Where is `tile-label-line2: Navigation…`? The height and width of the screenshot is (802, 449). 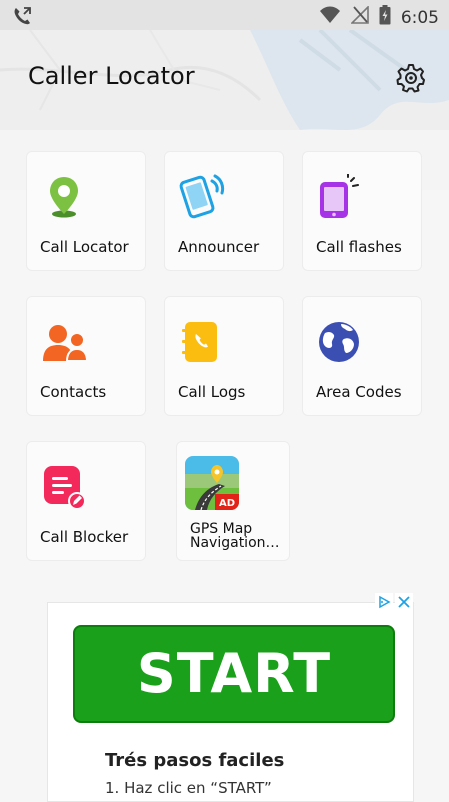
tile-label-line2: Navigation… is located at coordinates (235, 543).